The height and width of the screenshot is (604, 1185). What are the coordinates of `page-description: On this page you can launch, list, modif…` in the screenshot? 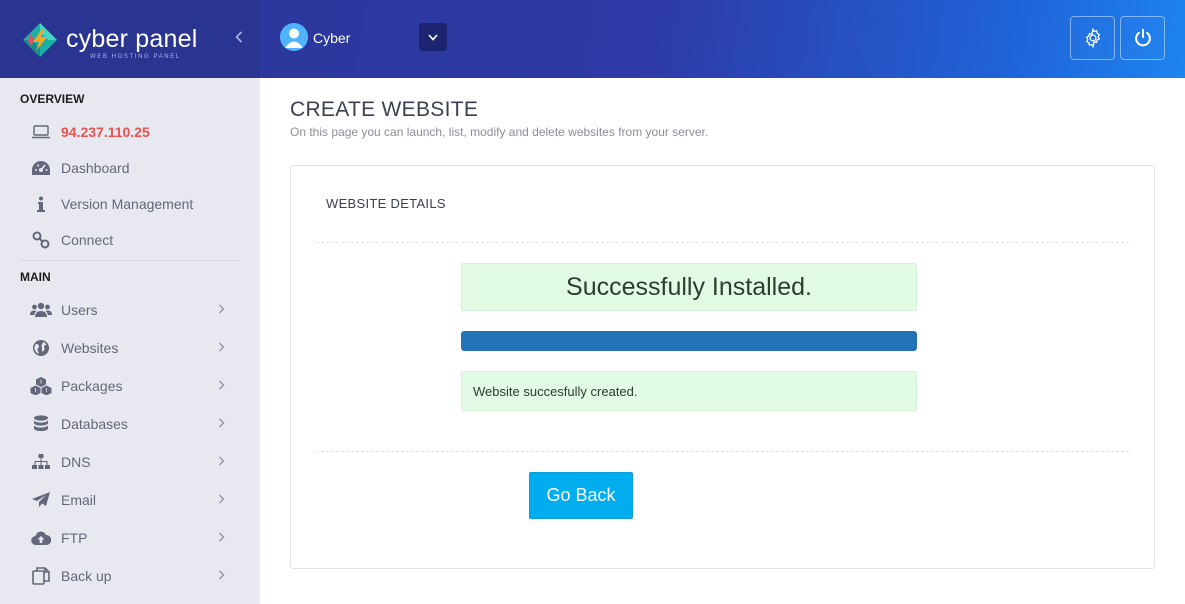 It's located at (499, 132).